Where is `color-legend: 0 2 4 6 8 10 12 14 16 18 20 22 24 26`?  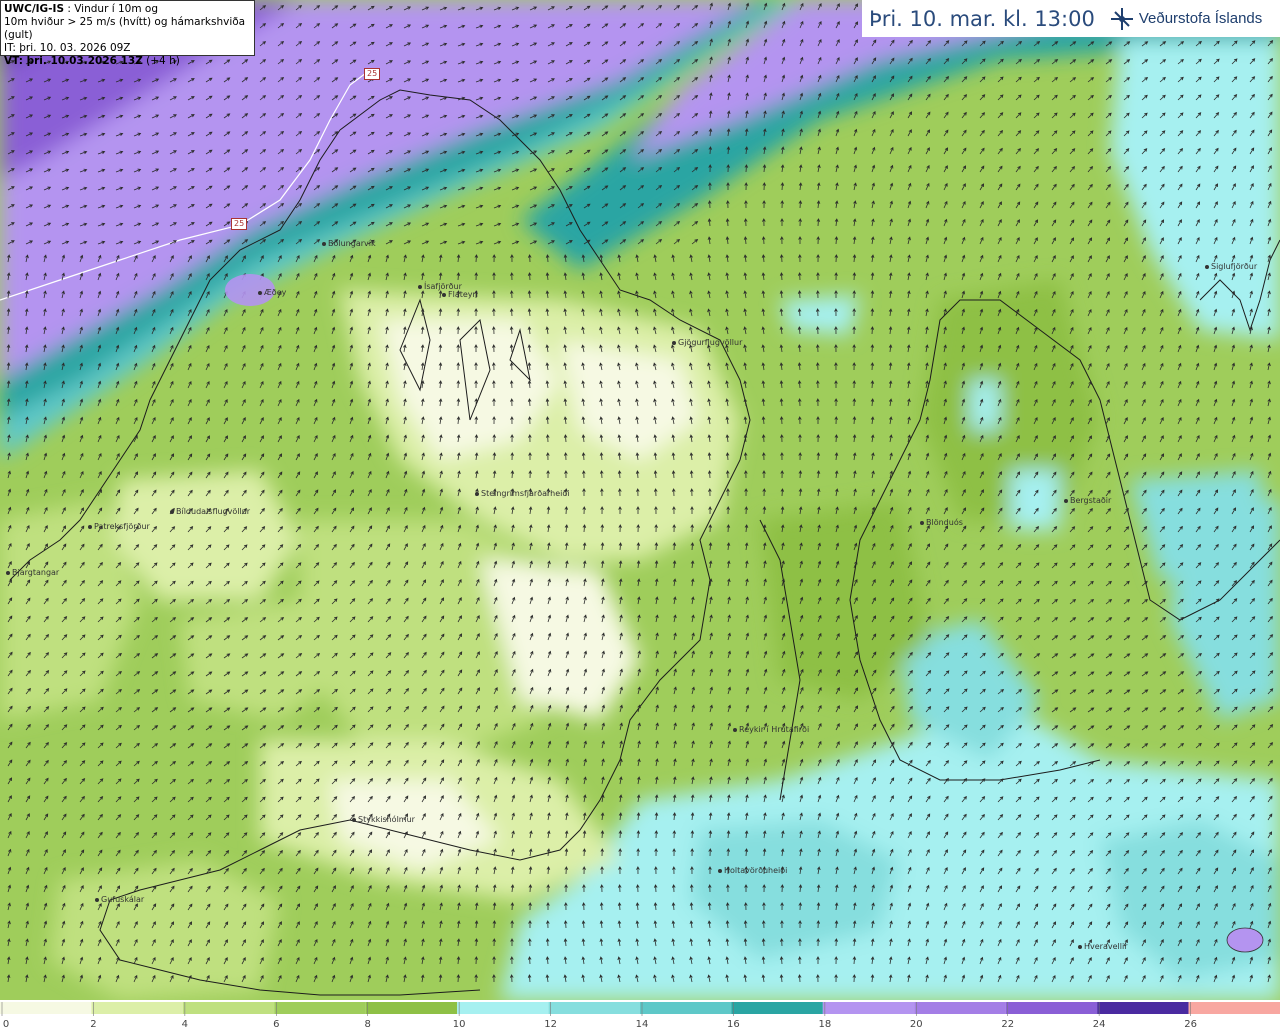
color-legend: 0 2 4 6 8 10 12 14 16 18 20 22 24 26 is located at coordinates (640, 1015).